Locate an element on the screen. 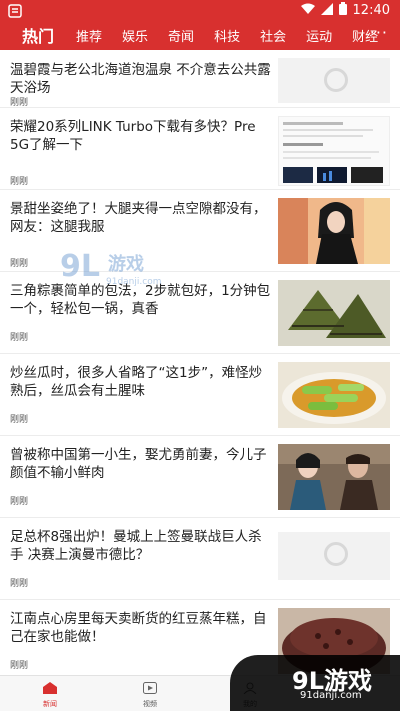  news-thumbnail-drama is located at coordinates (334, 477).